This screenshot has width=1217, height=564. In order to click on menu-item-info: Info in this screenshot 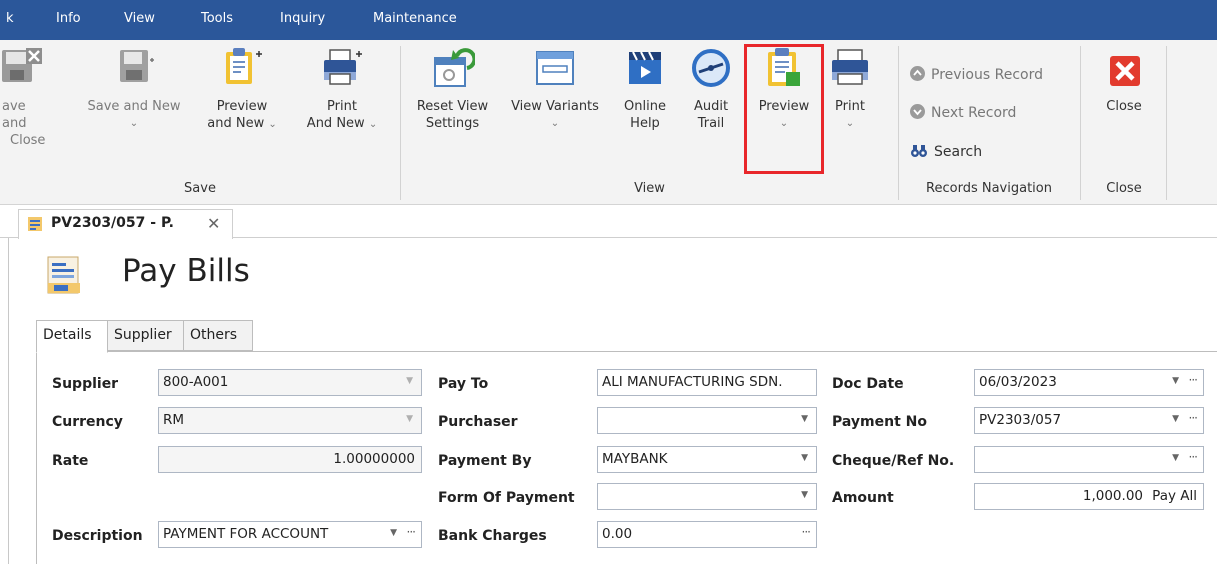, I will do `click(68, 18)`.